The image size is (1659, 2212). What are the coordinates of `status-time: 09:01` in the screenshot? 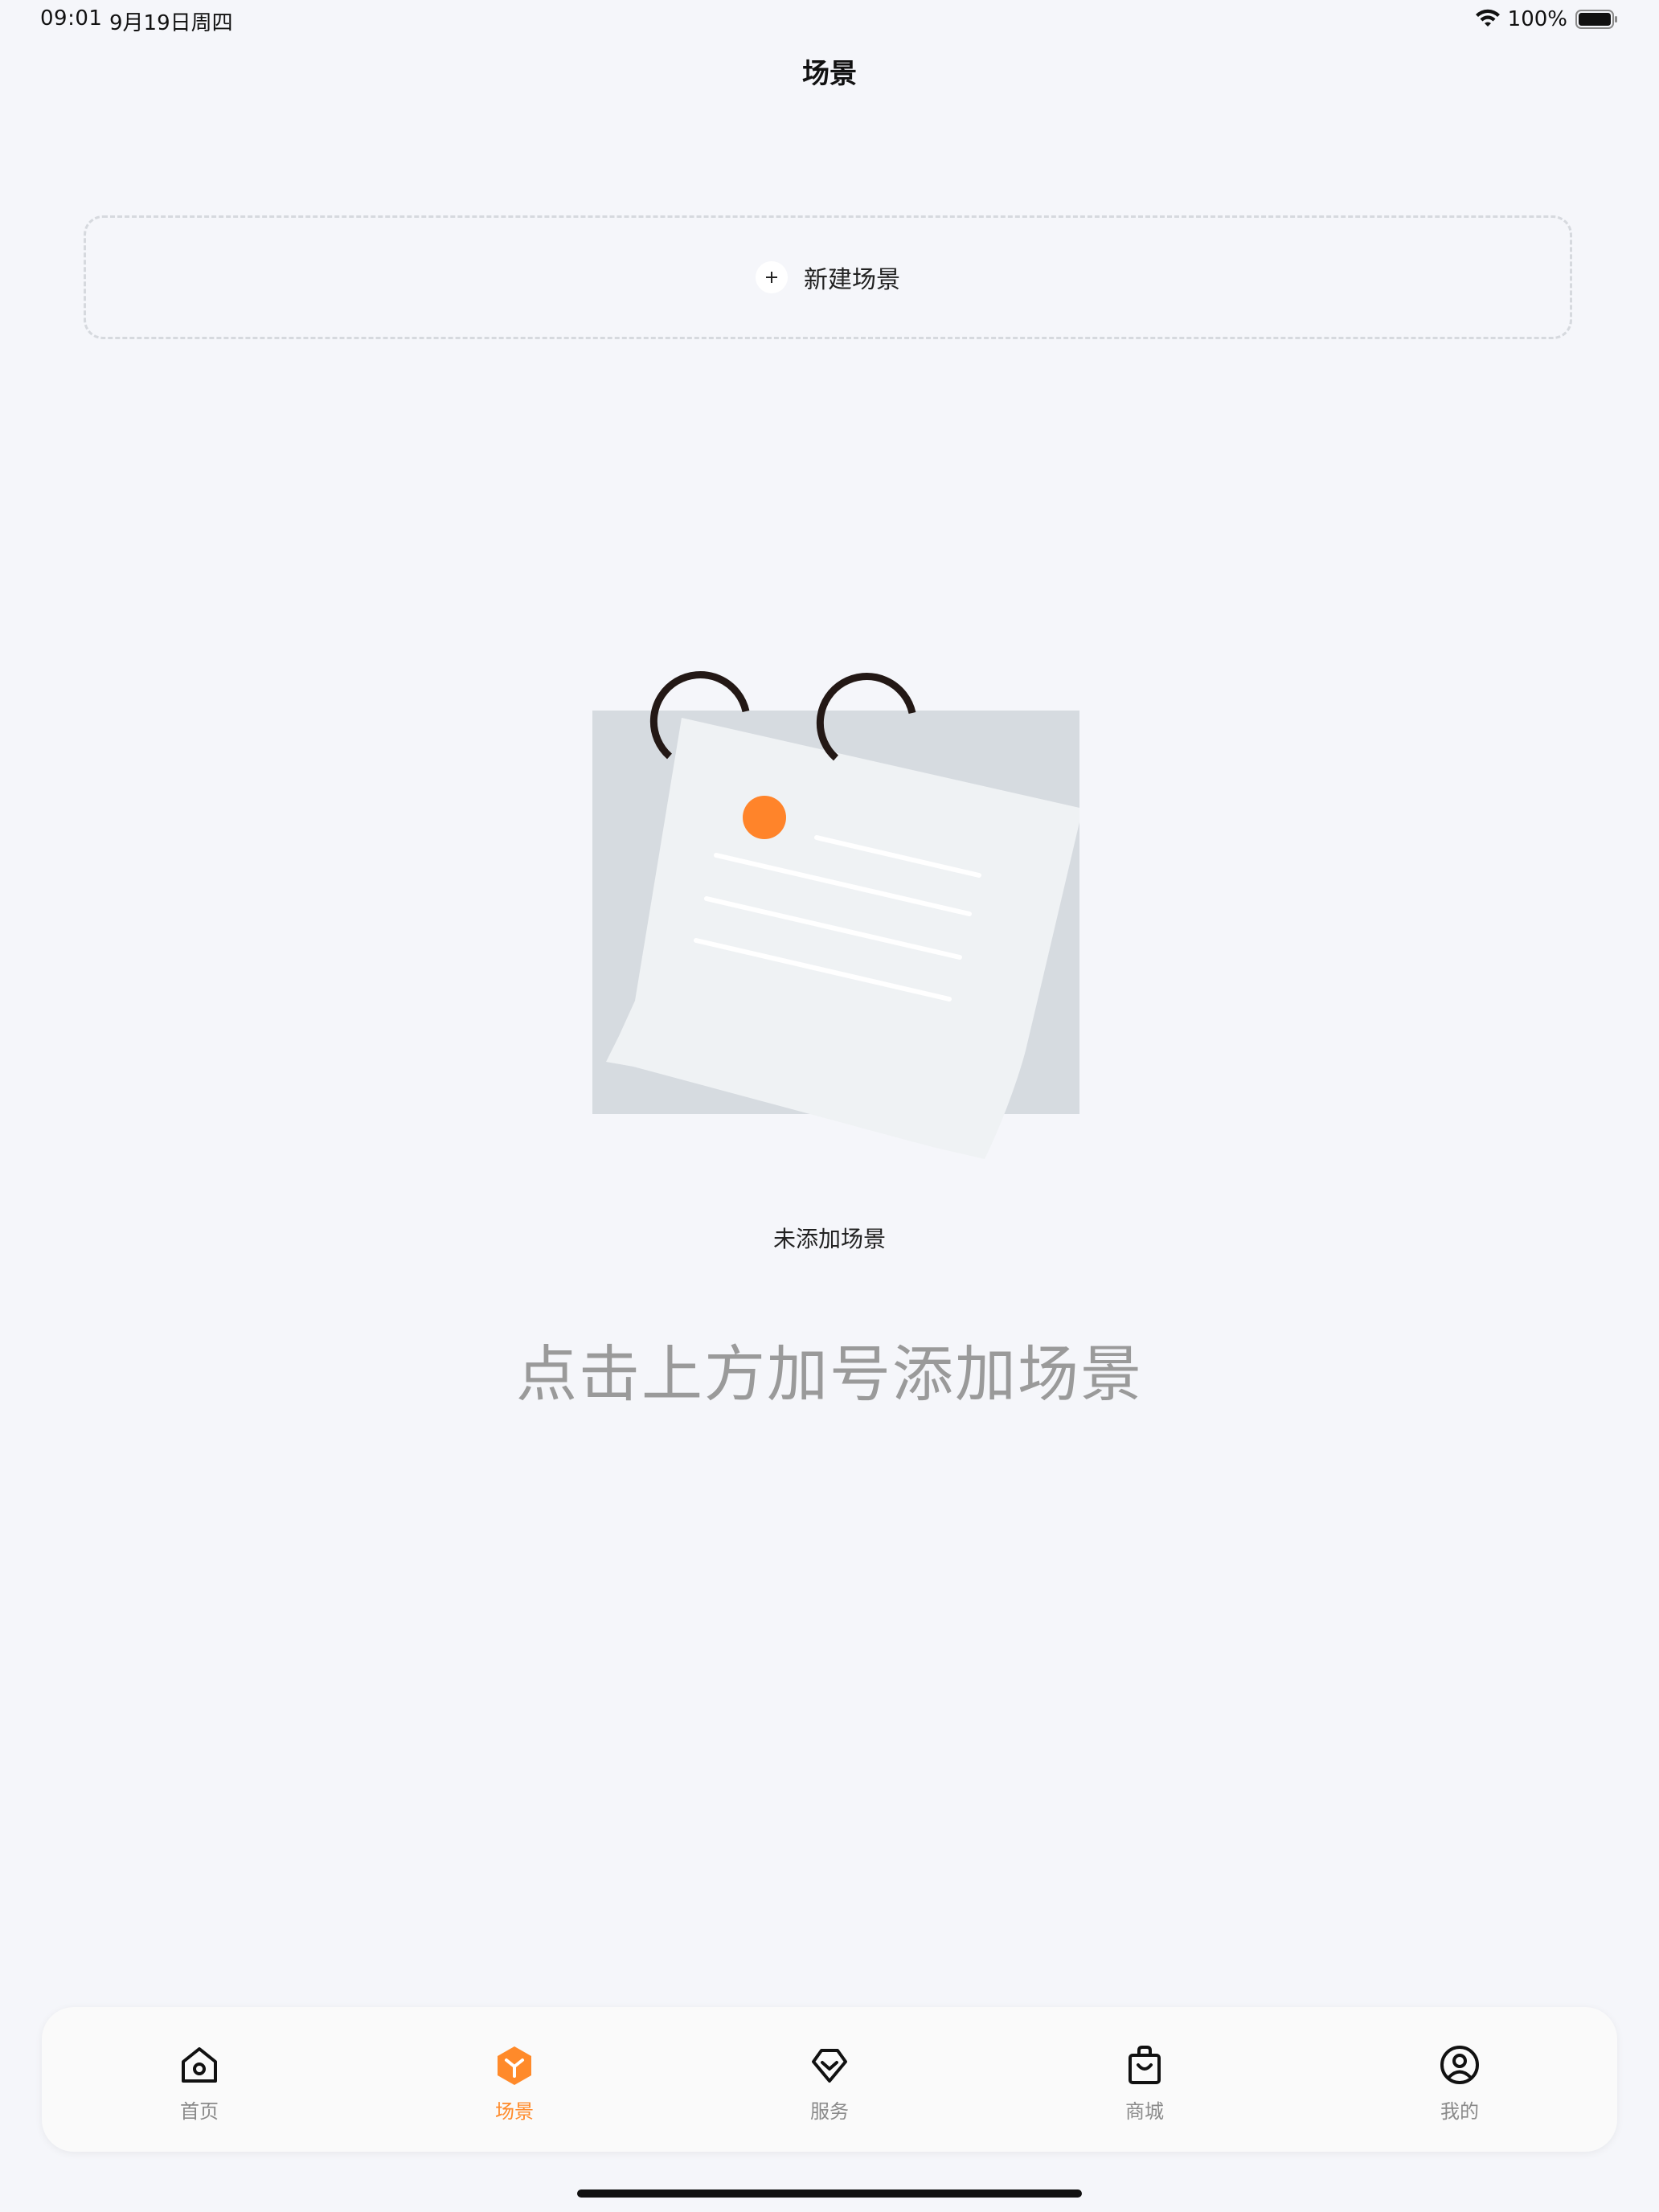 It's located at (71, 18).